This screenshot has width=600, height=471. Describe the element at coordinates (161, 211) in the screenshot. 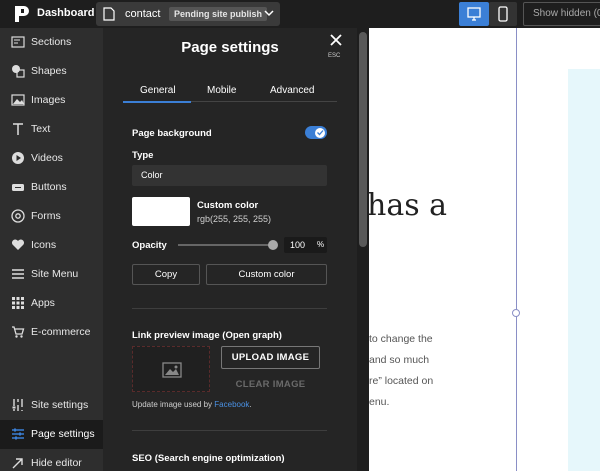

I see `color-swatch` at that location.